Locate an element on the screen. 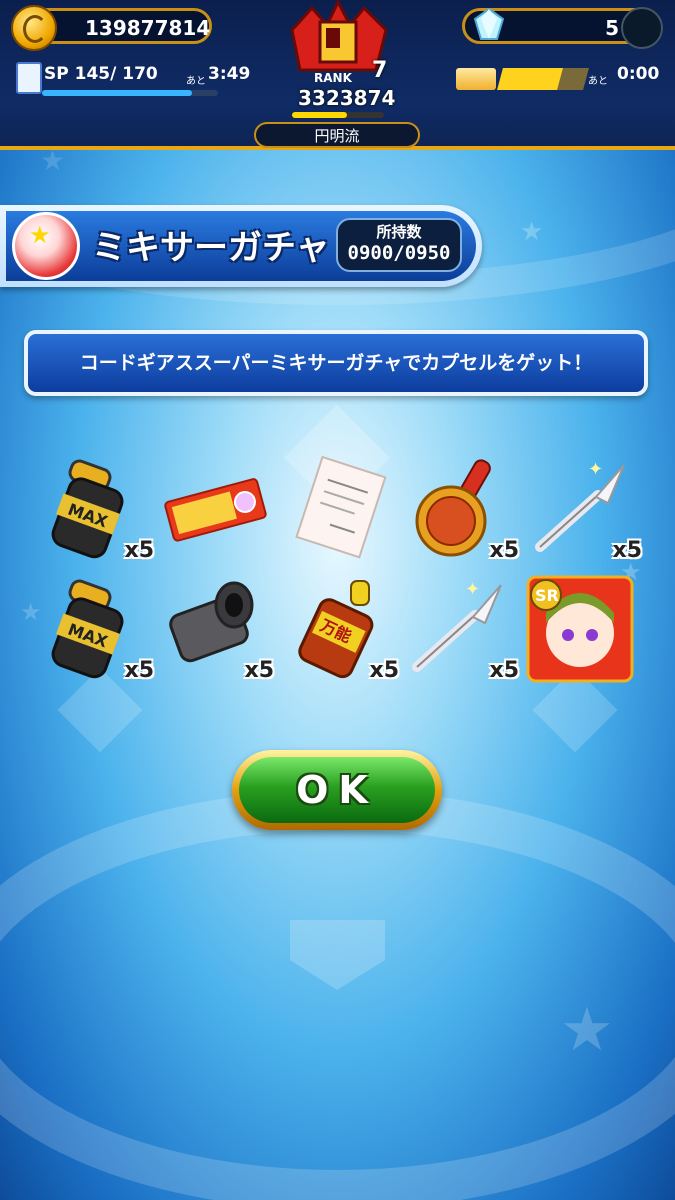  sp-recovery-time: 3:49 is located at coordinates (229, 74).